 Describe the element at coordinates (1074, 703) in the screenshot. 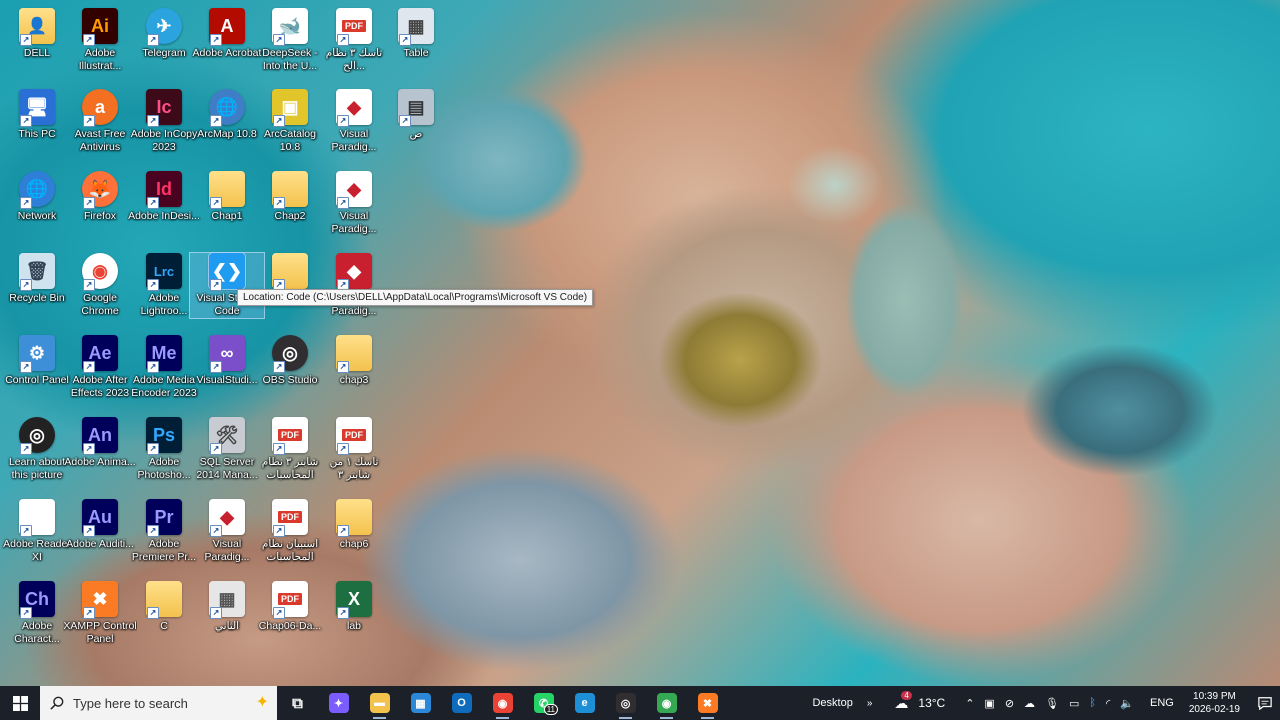

I see `battery-icon: ▭` at that location.